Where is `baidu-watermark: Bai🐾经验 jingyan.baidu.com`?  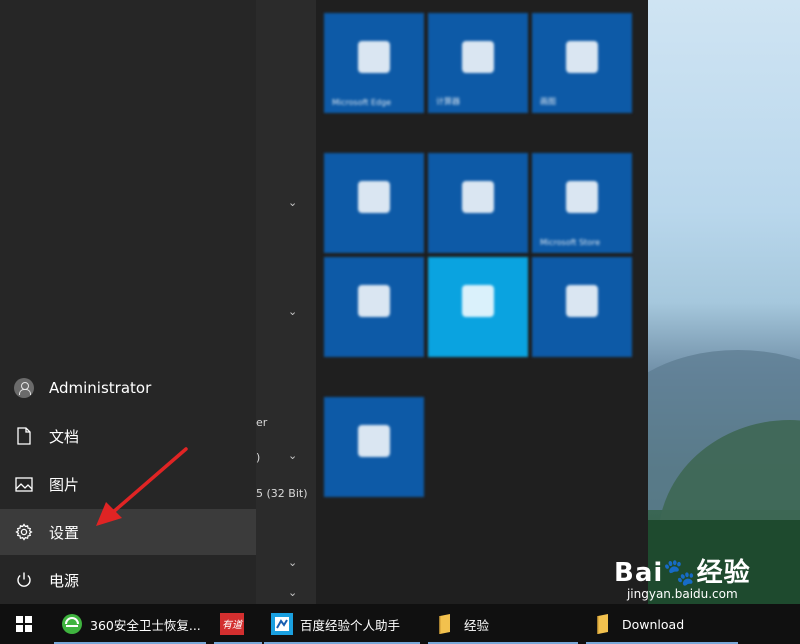 baidu-watermark: Bai🐾经验 jingyan.baidu.com is located at coordinates (682, 576).